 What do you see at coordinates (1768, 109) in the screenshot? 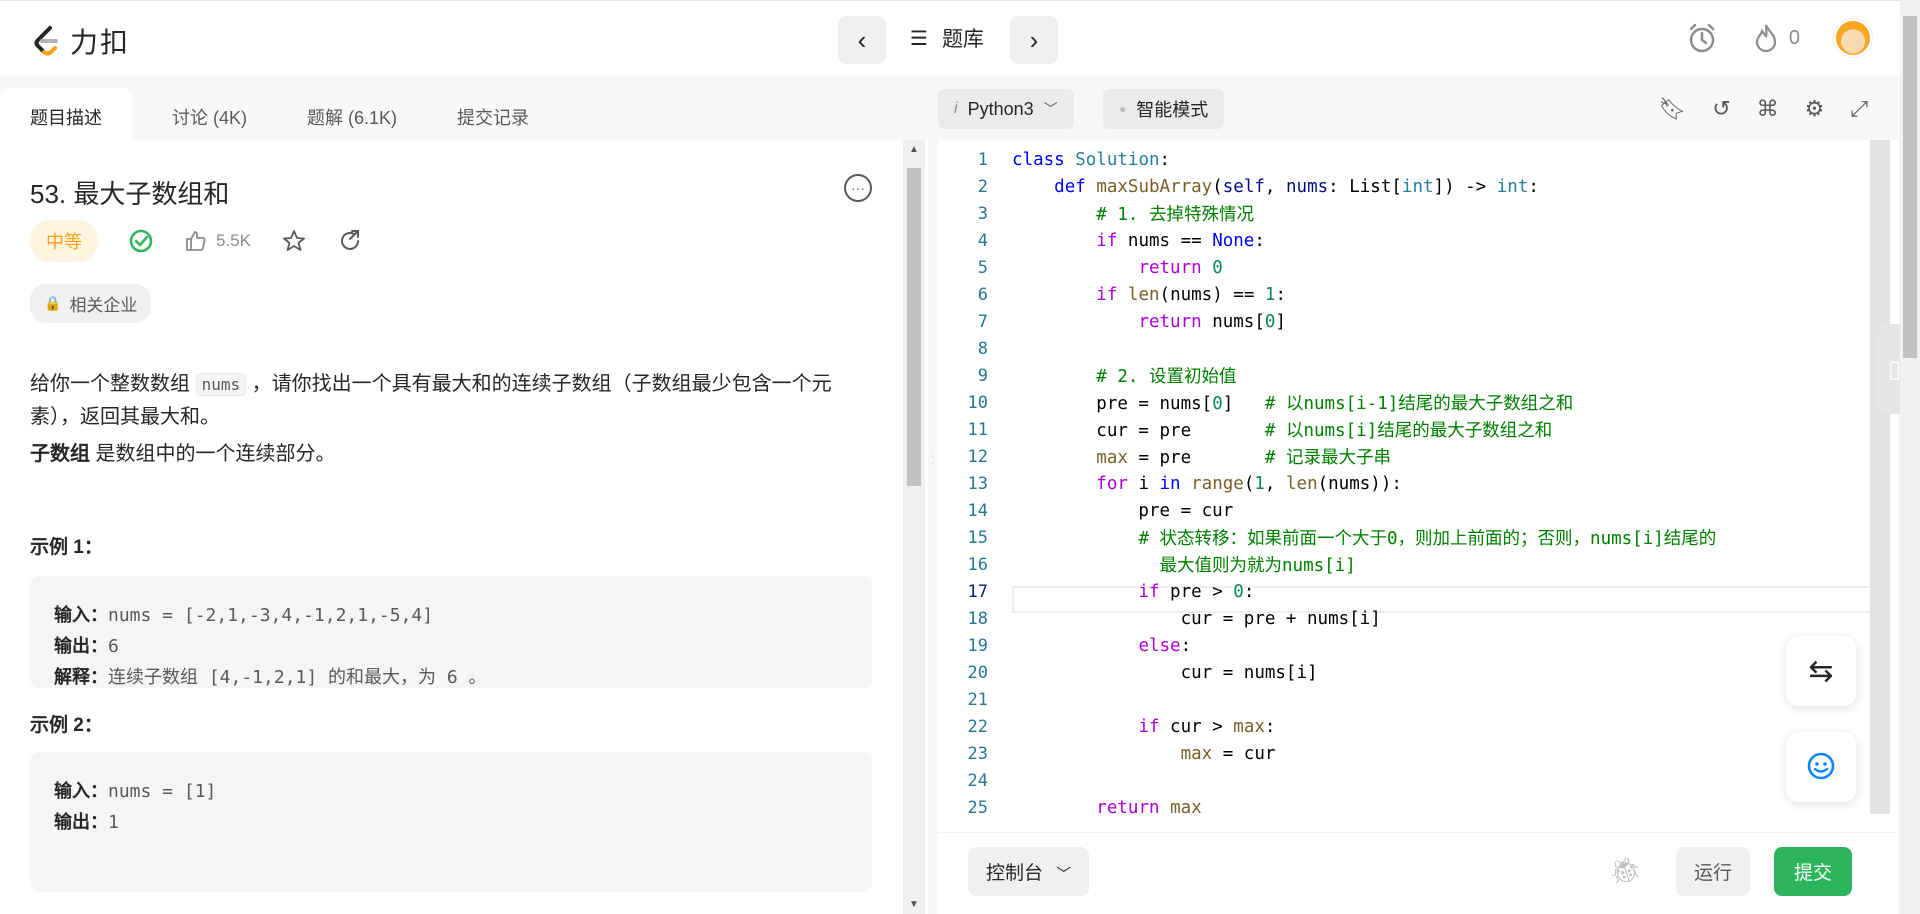
I see `shortcut-command-icon: ⌘` at bounding box center [1768, 109].